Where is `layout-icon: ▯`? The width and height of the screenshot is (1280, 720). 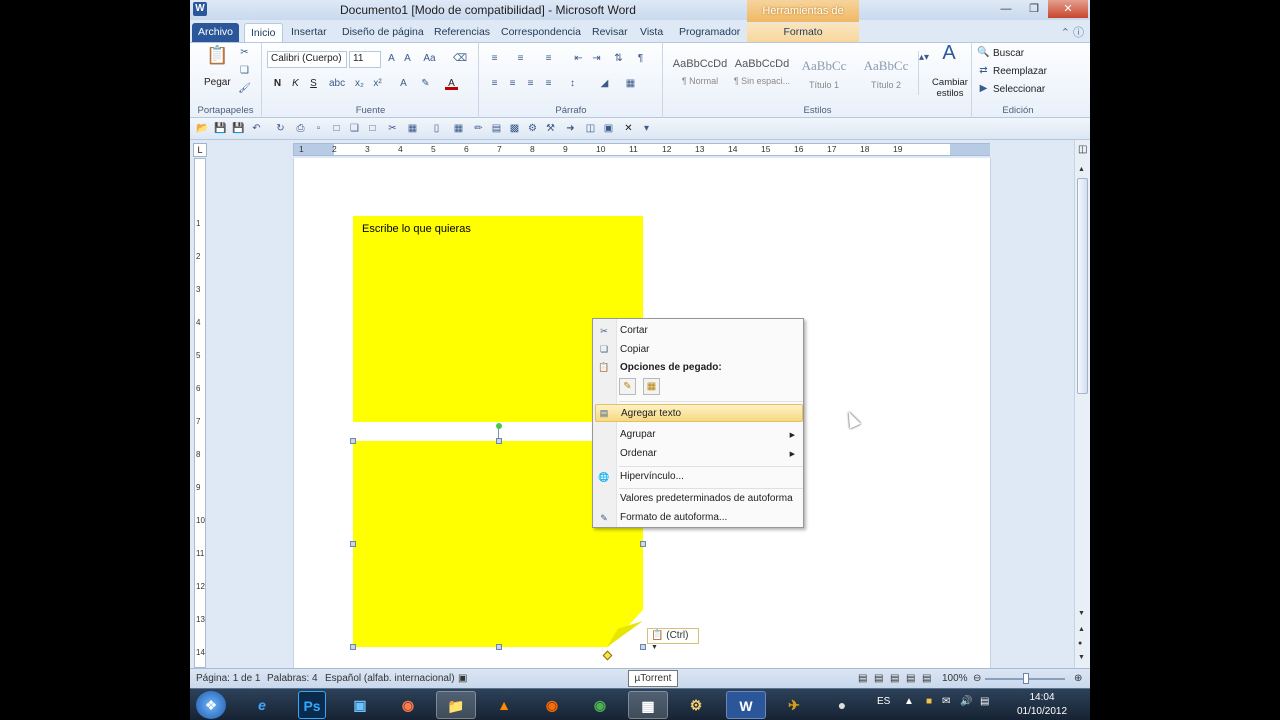 layout-icon: ▯ is located at coordinates (436, 128).